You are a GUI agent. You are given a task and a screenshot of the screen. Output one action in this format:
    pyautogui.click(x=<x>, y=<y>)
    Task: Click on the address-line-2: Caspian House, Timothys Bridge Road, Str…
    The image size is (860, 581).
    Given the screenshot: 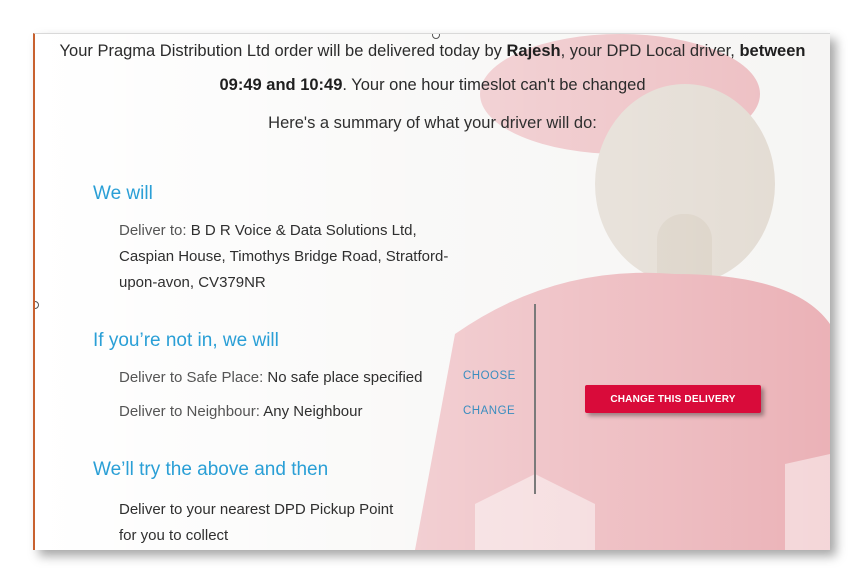 What is the action you would take?
    pyautogui.click(x=284, y=256)
    